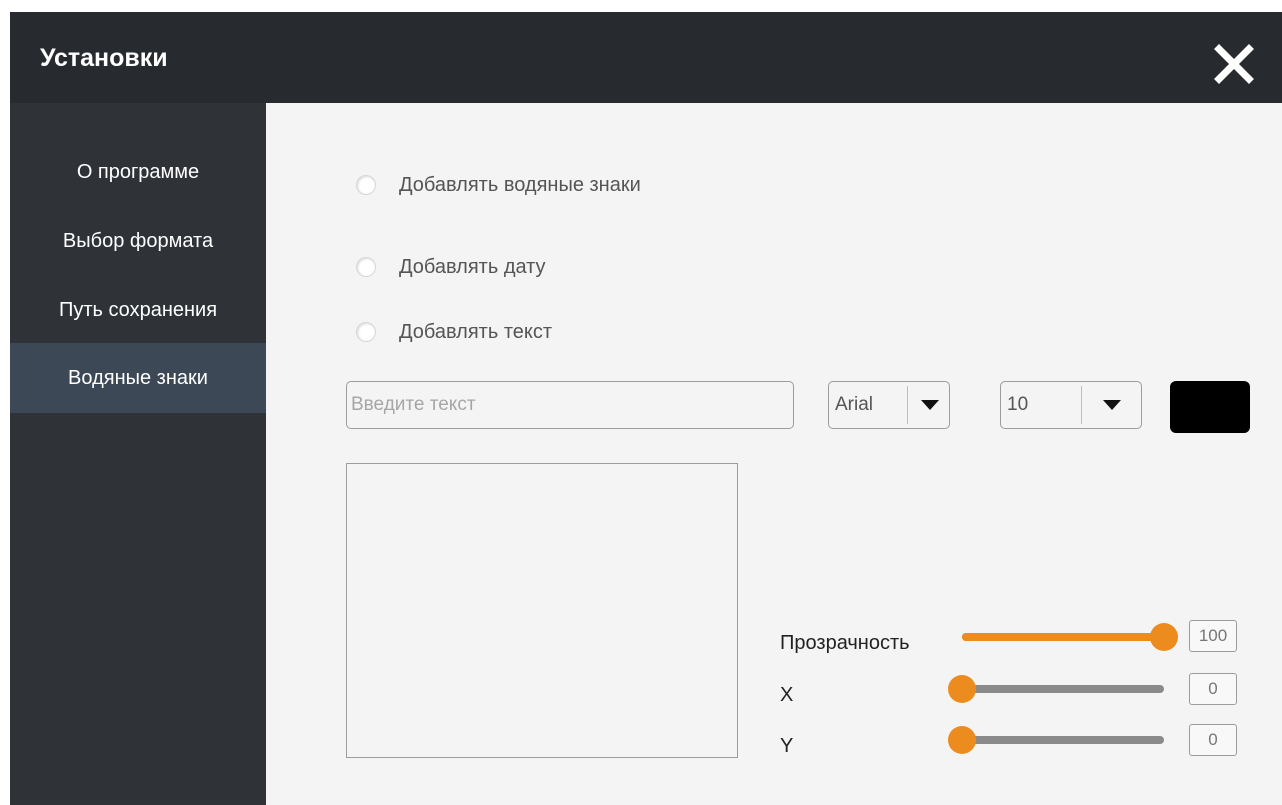 Image resolution: width=1282 pixels, height=805 pixels. What do you see at coordinates (646, 57) in the screenshot?
I see `title-bar: Установки` at bounding box center [646, 57].